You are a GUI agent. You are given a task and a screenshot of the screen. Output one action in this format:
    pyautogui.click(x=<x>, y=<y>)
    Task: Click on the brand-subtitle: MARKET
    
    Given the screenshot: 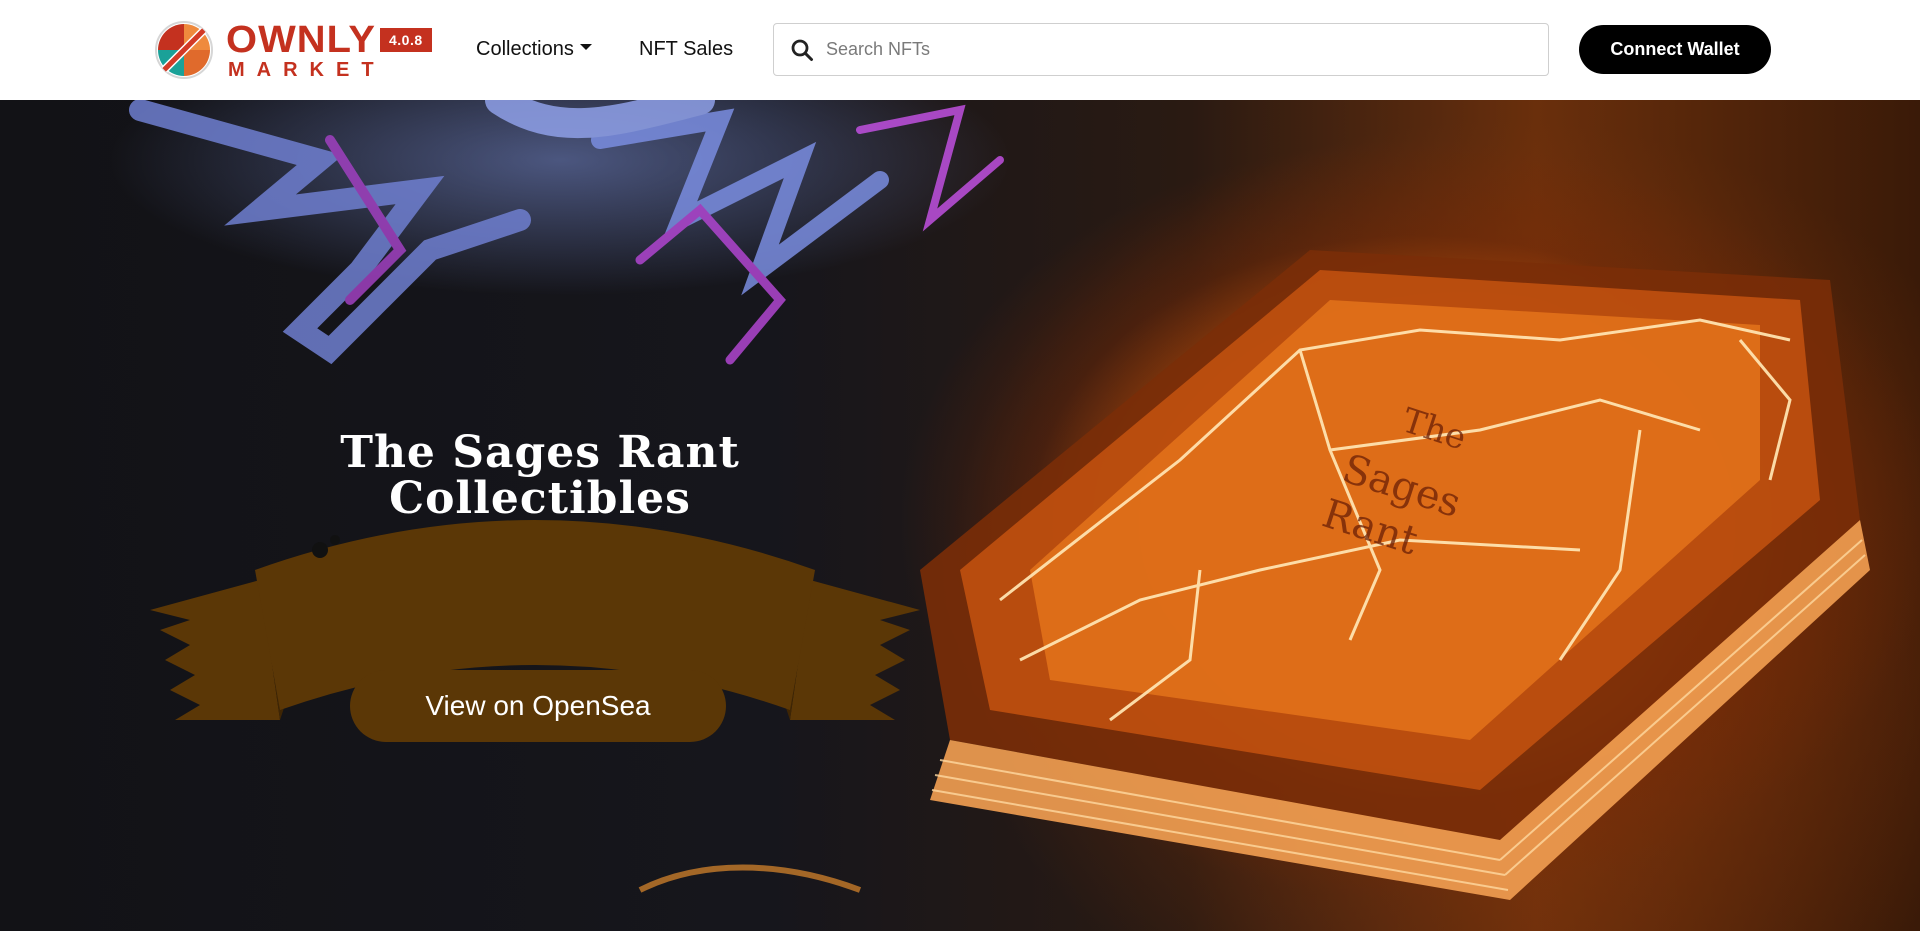 What is the action you would take?
    pyautogui.click(x=307, y=70)
    